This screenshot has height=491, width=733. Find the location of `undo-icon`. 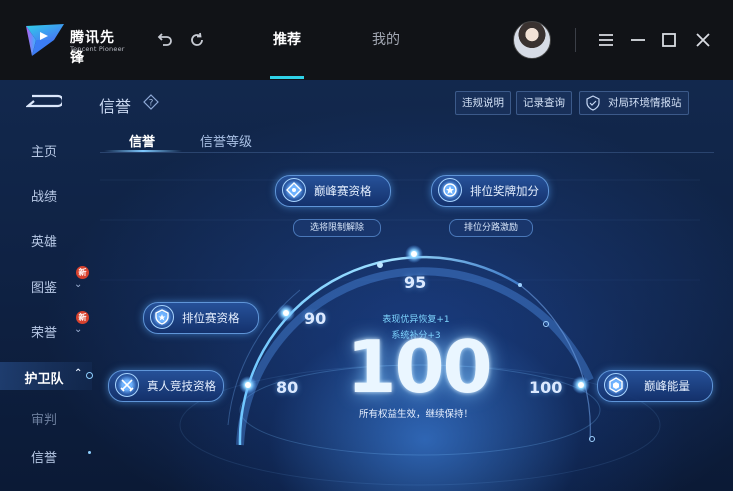

undo-icon is located at coordinates (165, 40).